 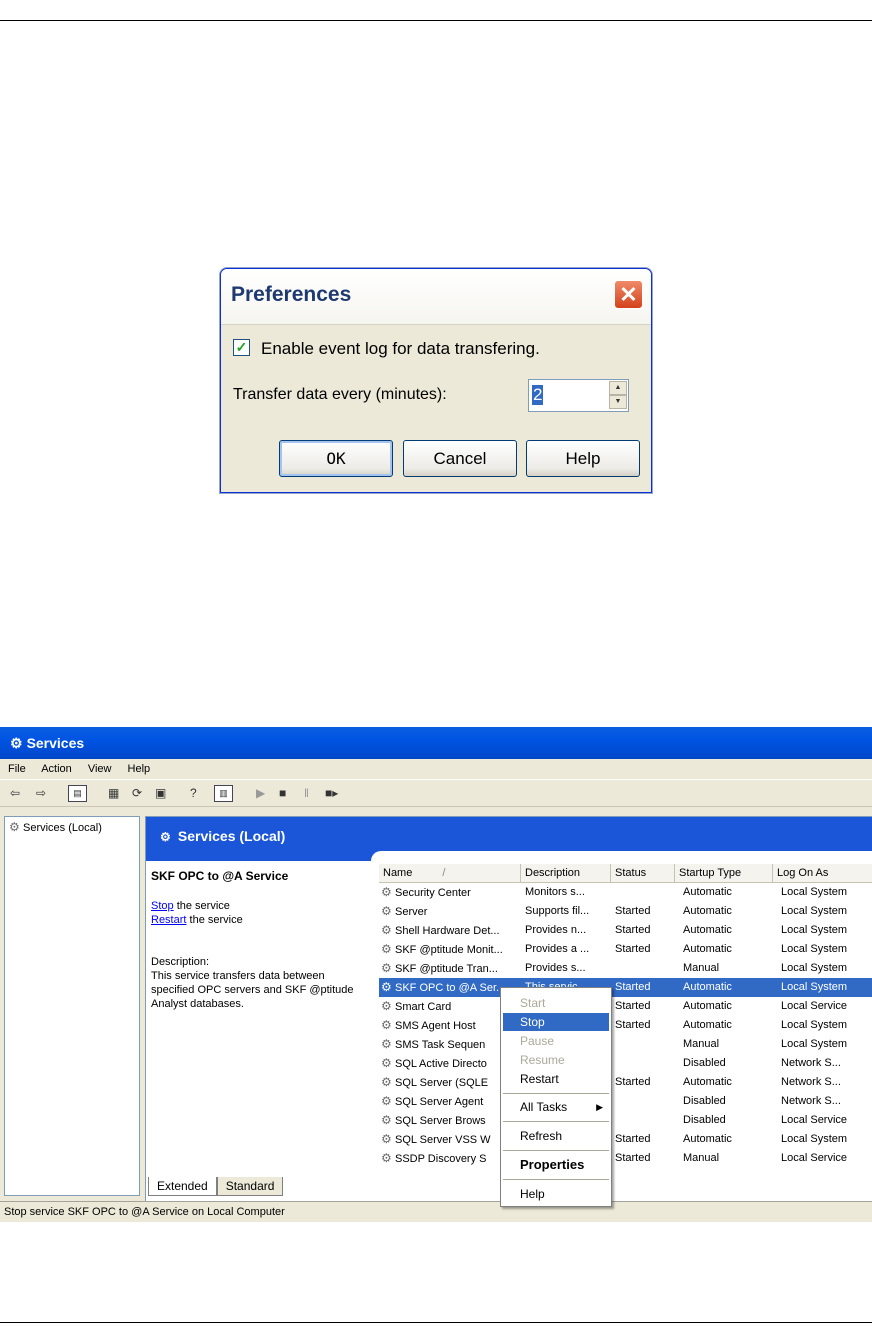 What do you see at coordinates (625, 1044) in the screenshot?
I see `table-row: ⚙ SMS Task Sequen Manual Local System` at bounding box center [625, 1044].